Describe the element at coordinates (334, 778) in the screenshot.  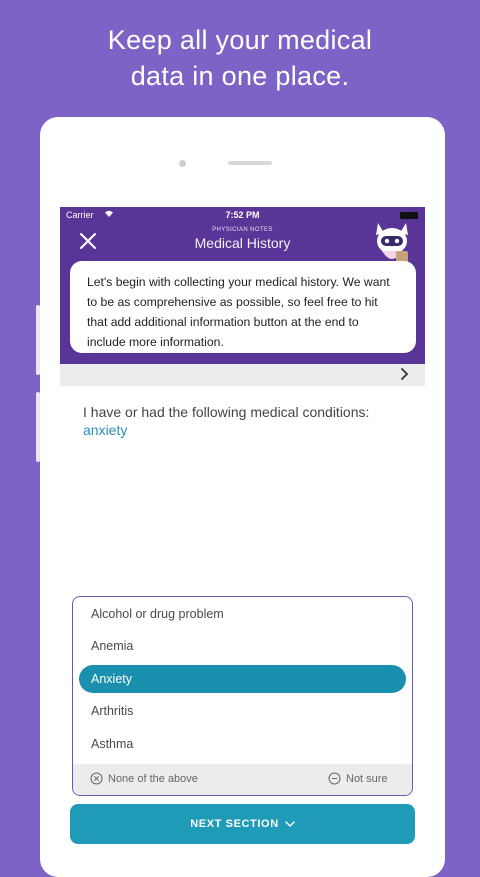
I see `circle-minus-icon` at that location.